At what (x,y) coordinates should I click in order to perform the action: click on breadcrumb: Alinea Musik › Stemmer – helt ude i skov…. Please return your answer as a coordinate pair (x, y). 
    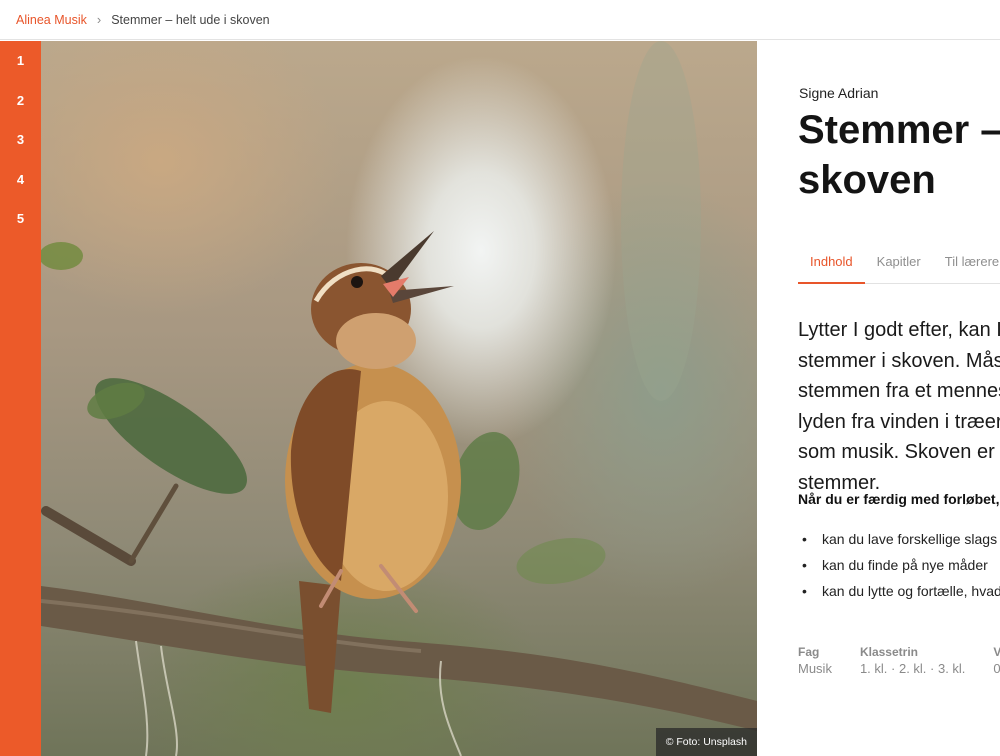
    Looking at the image, I should click on (500, 20).